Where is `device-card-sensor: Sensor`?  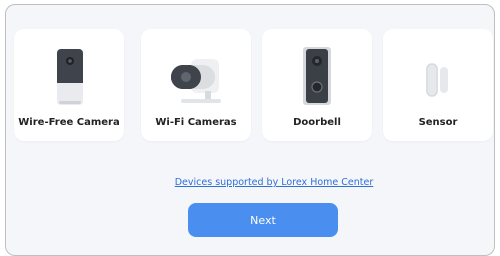 device-card-sensor: Sensor is located at coordinates (438, 85).